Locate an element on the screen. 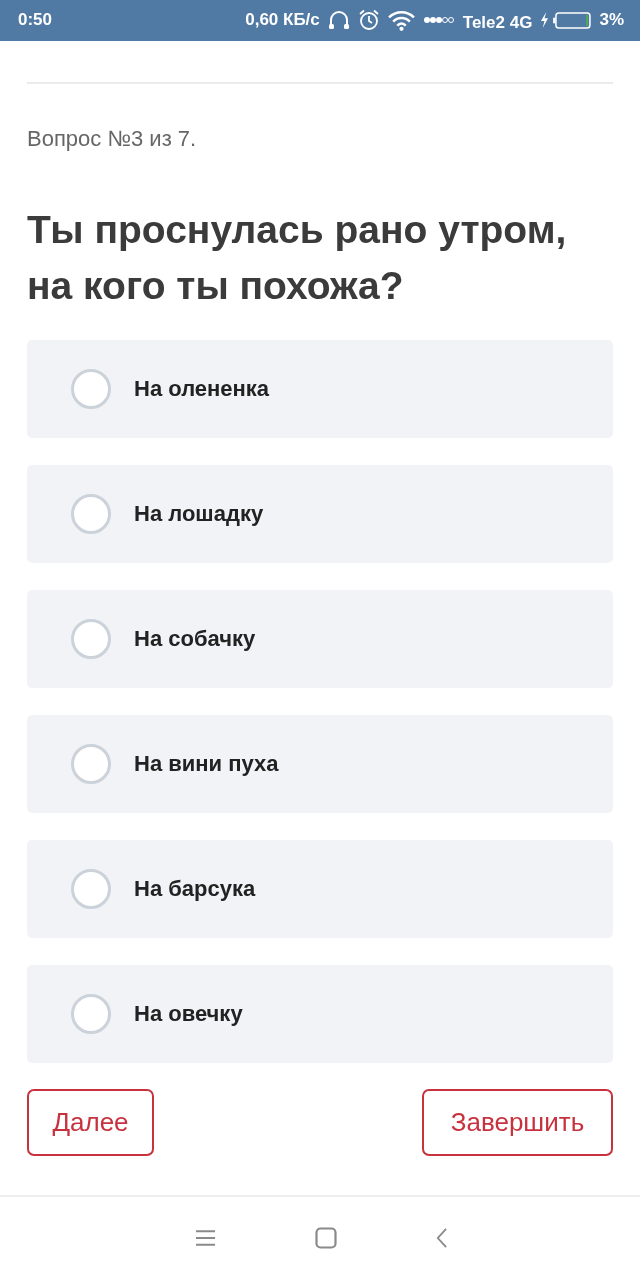 This screenshot has width=640, height=1280. home-square-icon is located at coordinates (326, 1238).